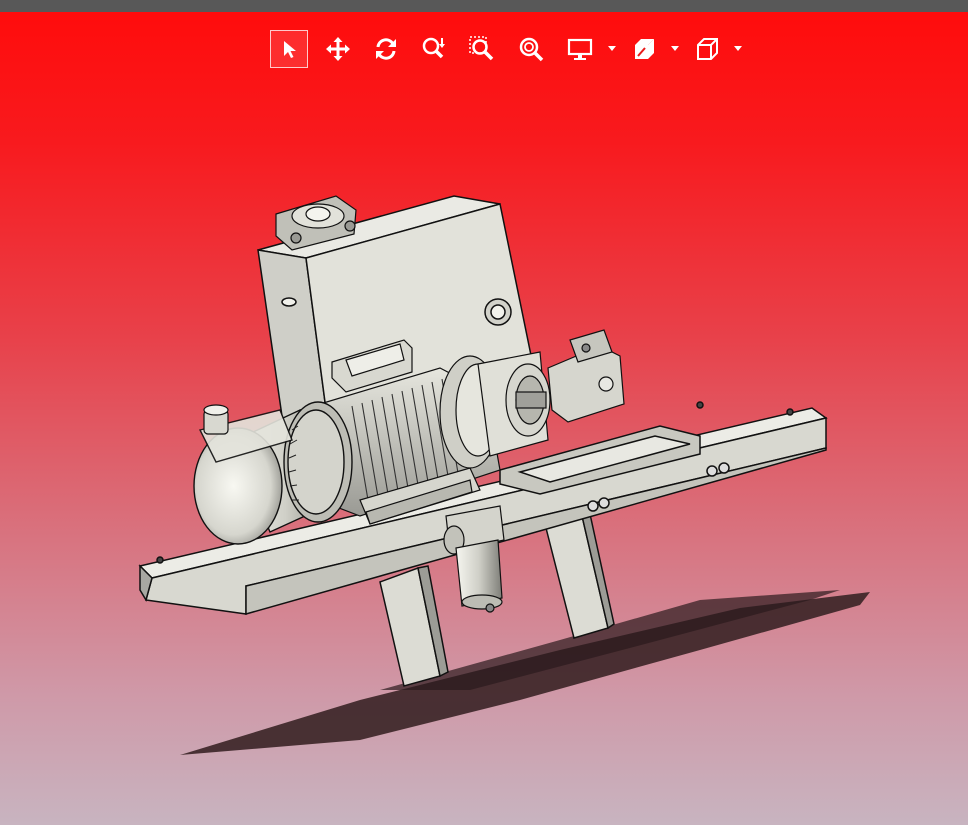  I want to click on zoom-in-out-icon, so click(433, 48).